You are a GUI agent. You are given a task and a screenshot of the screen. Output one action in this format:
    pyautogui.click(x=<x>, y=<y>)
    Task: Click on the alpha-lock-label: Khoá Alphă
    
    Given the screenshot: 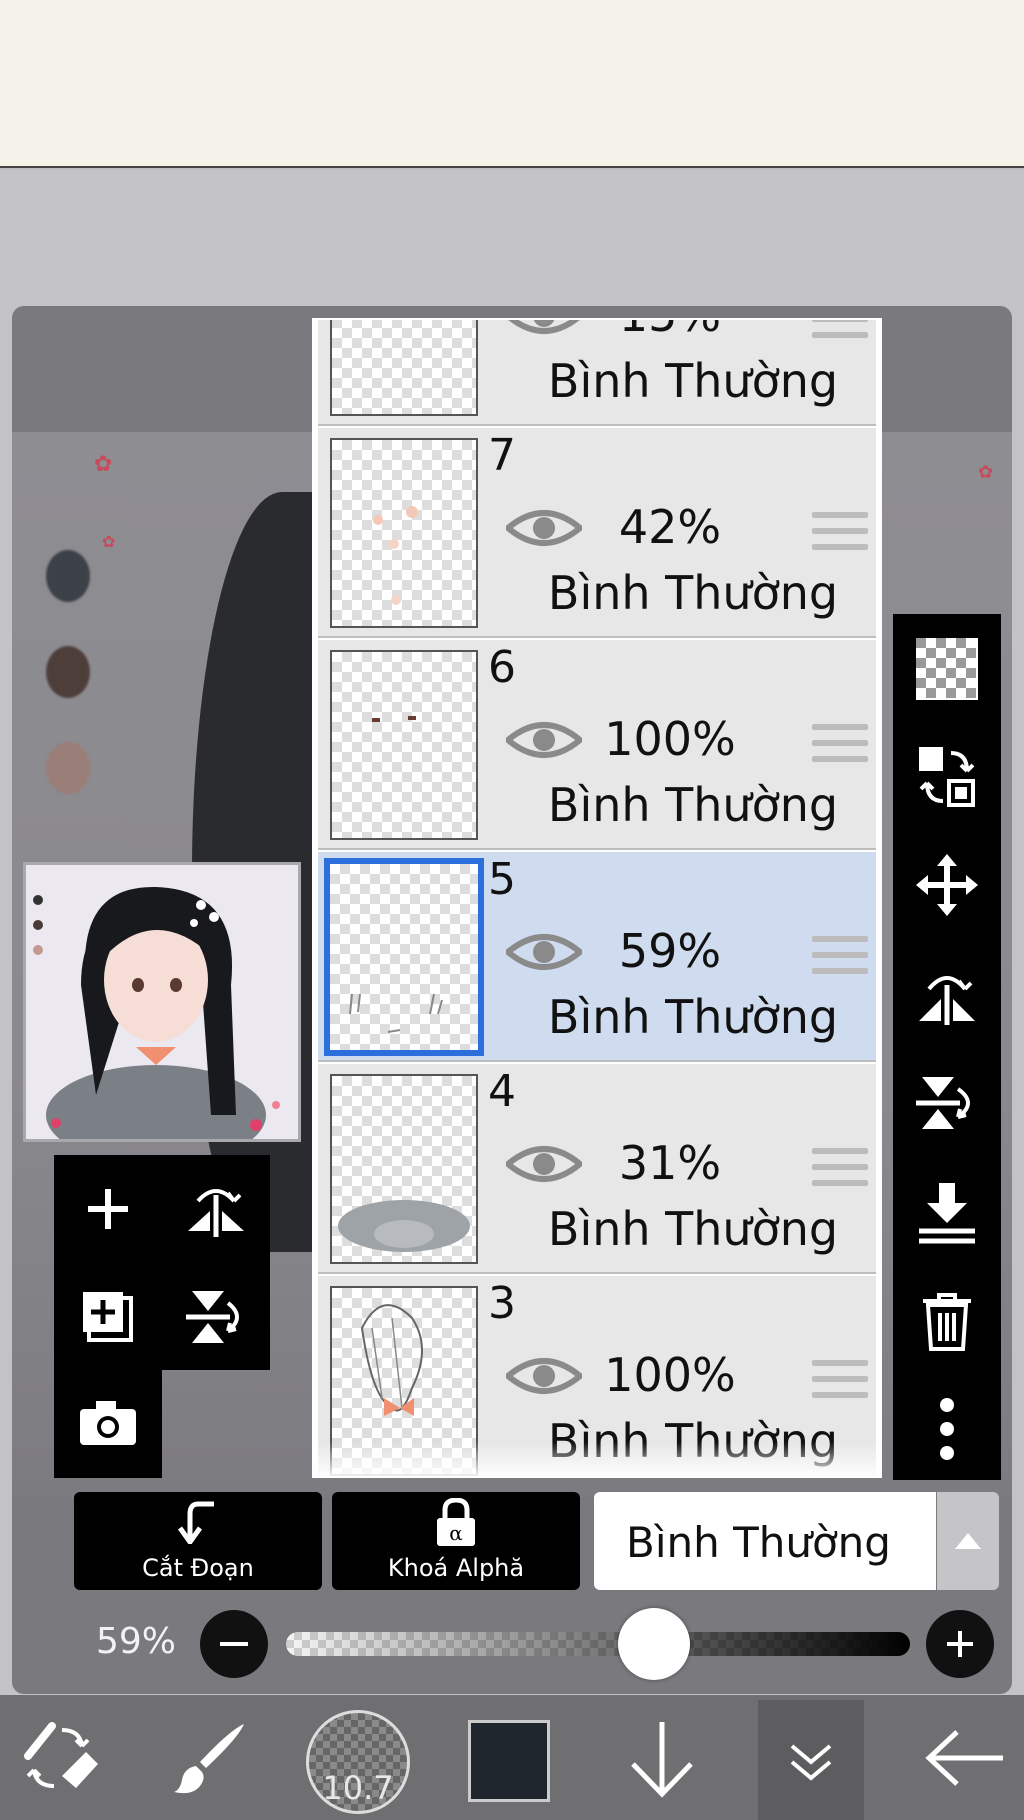 What is the action you would take?
    pyautogui.click(x=456, y=1568)
    